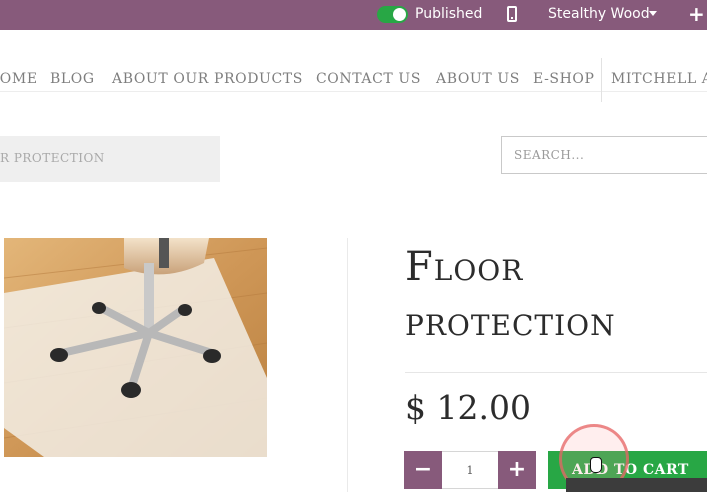 Image resolution: width=707 pixels, height=492 pixels. Describe the element at coordinates (207, 79) in the screenshot. I see `nav-about-our-products: ABOUT OUR PRODUCTS` at that location.